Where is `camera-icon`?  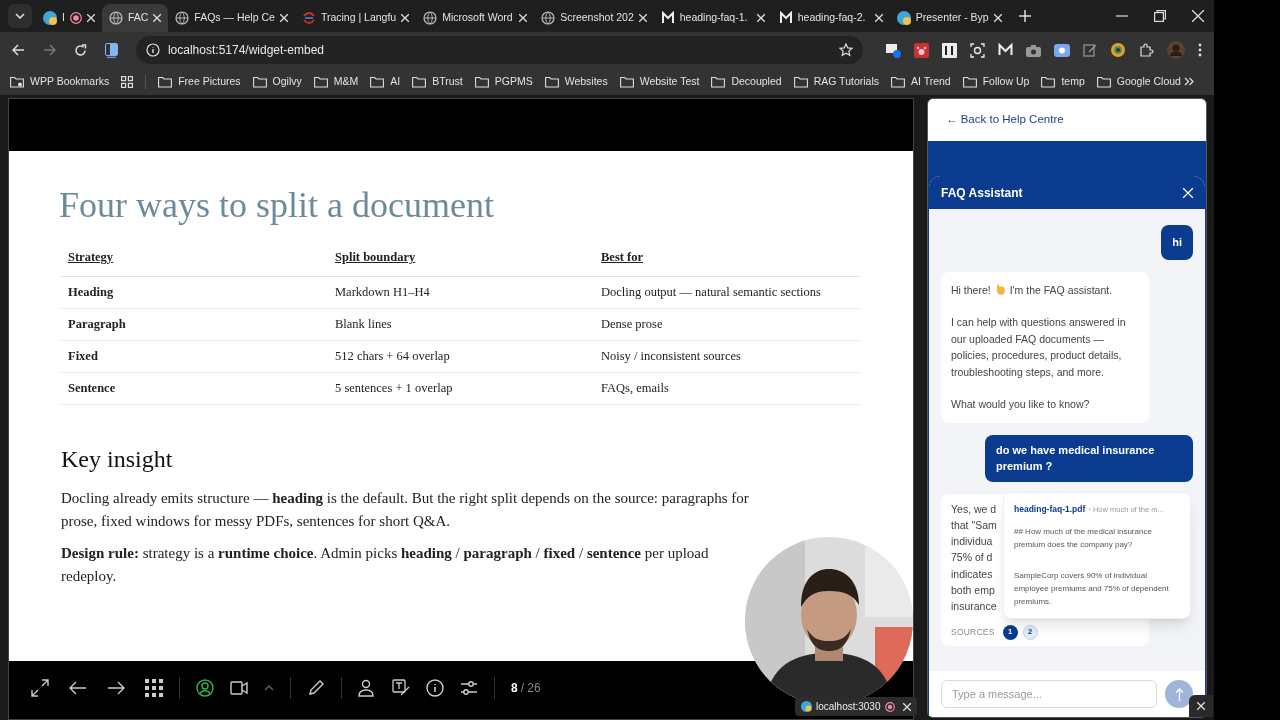
camera-icon is located at coordinates (1033, 50).